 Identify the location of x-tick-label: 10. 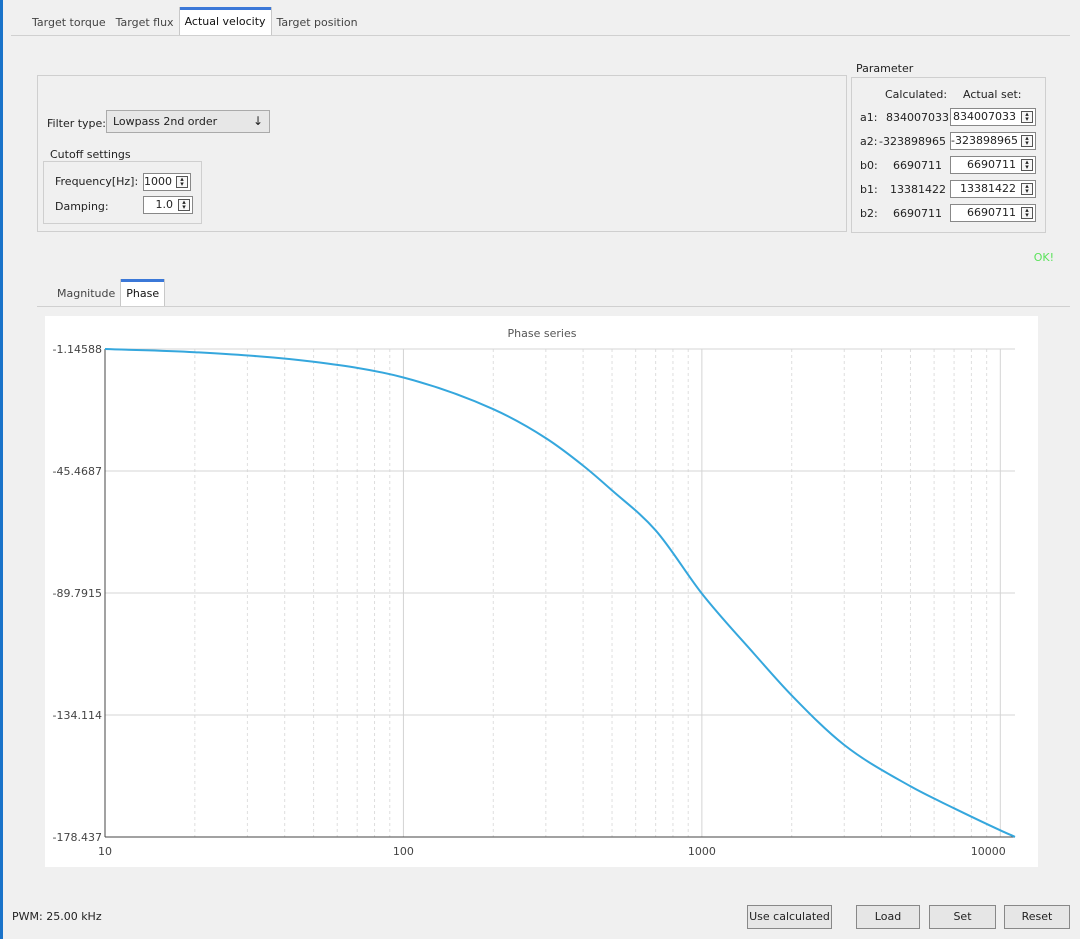
(105, 851).